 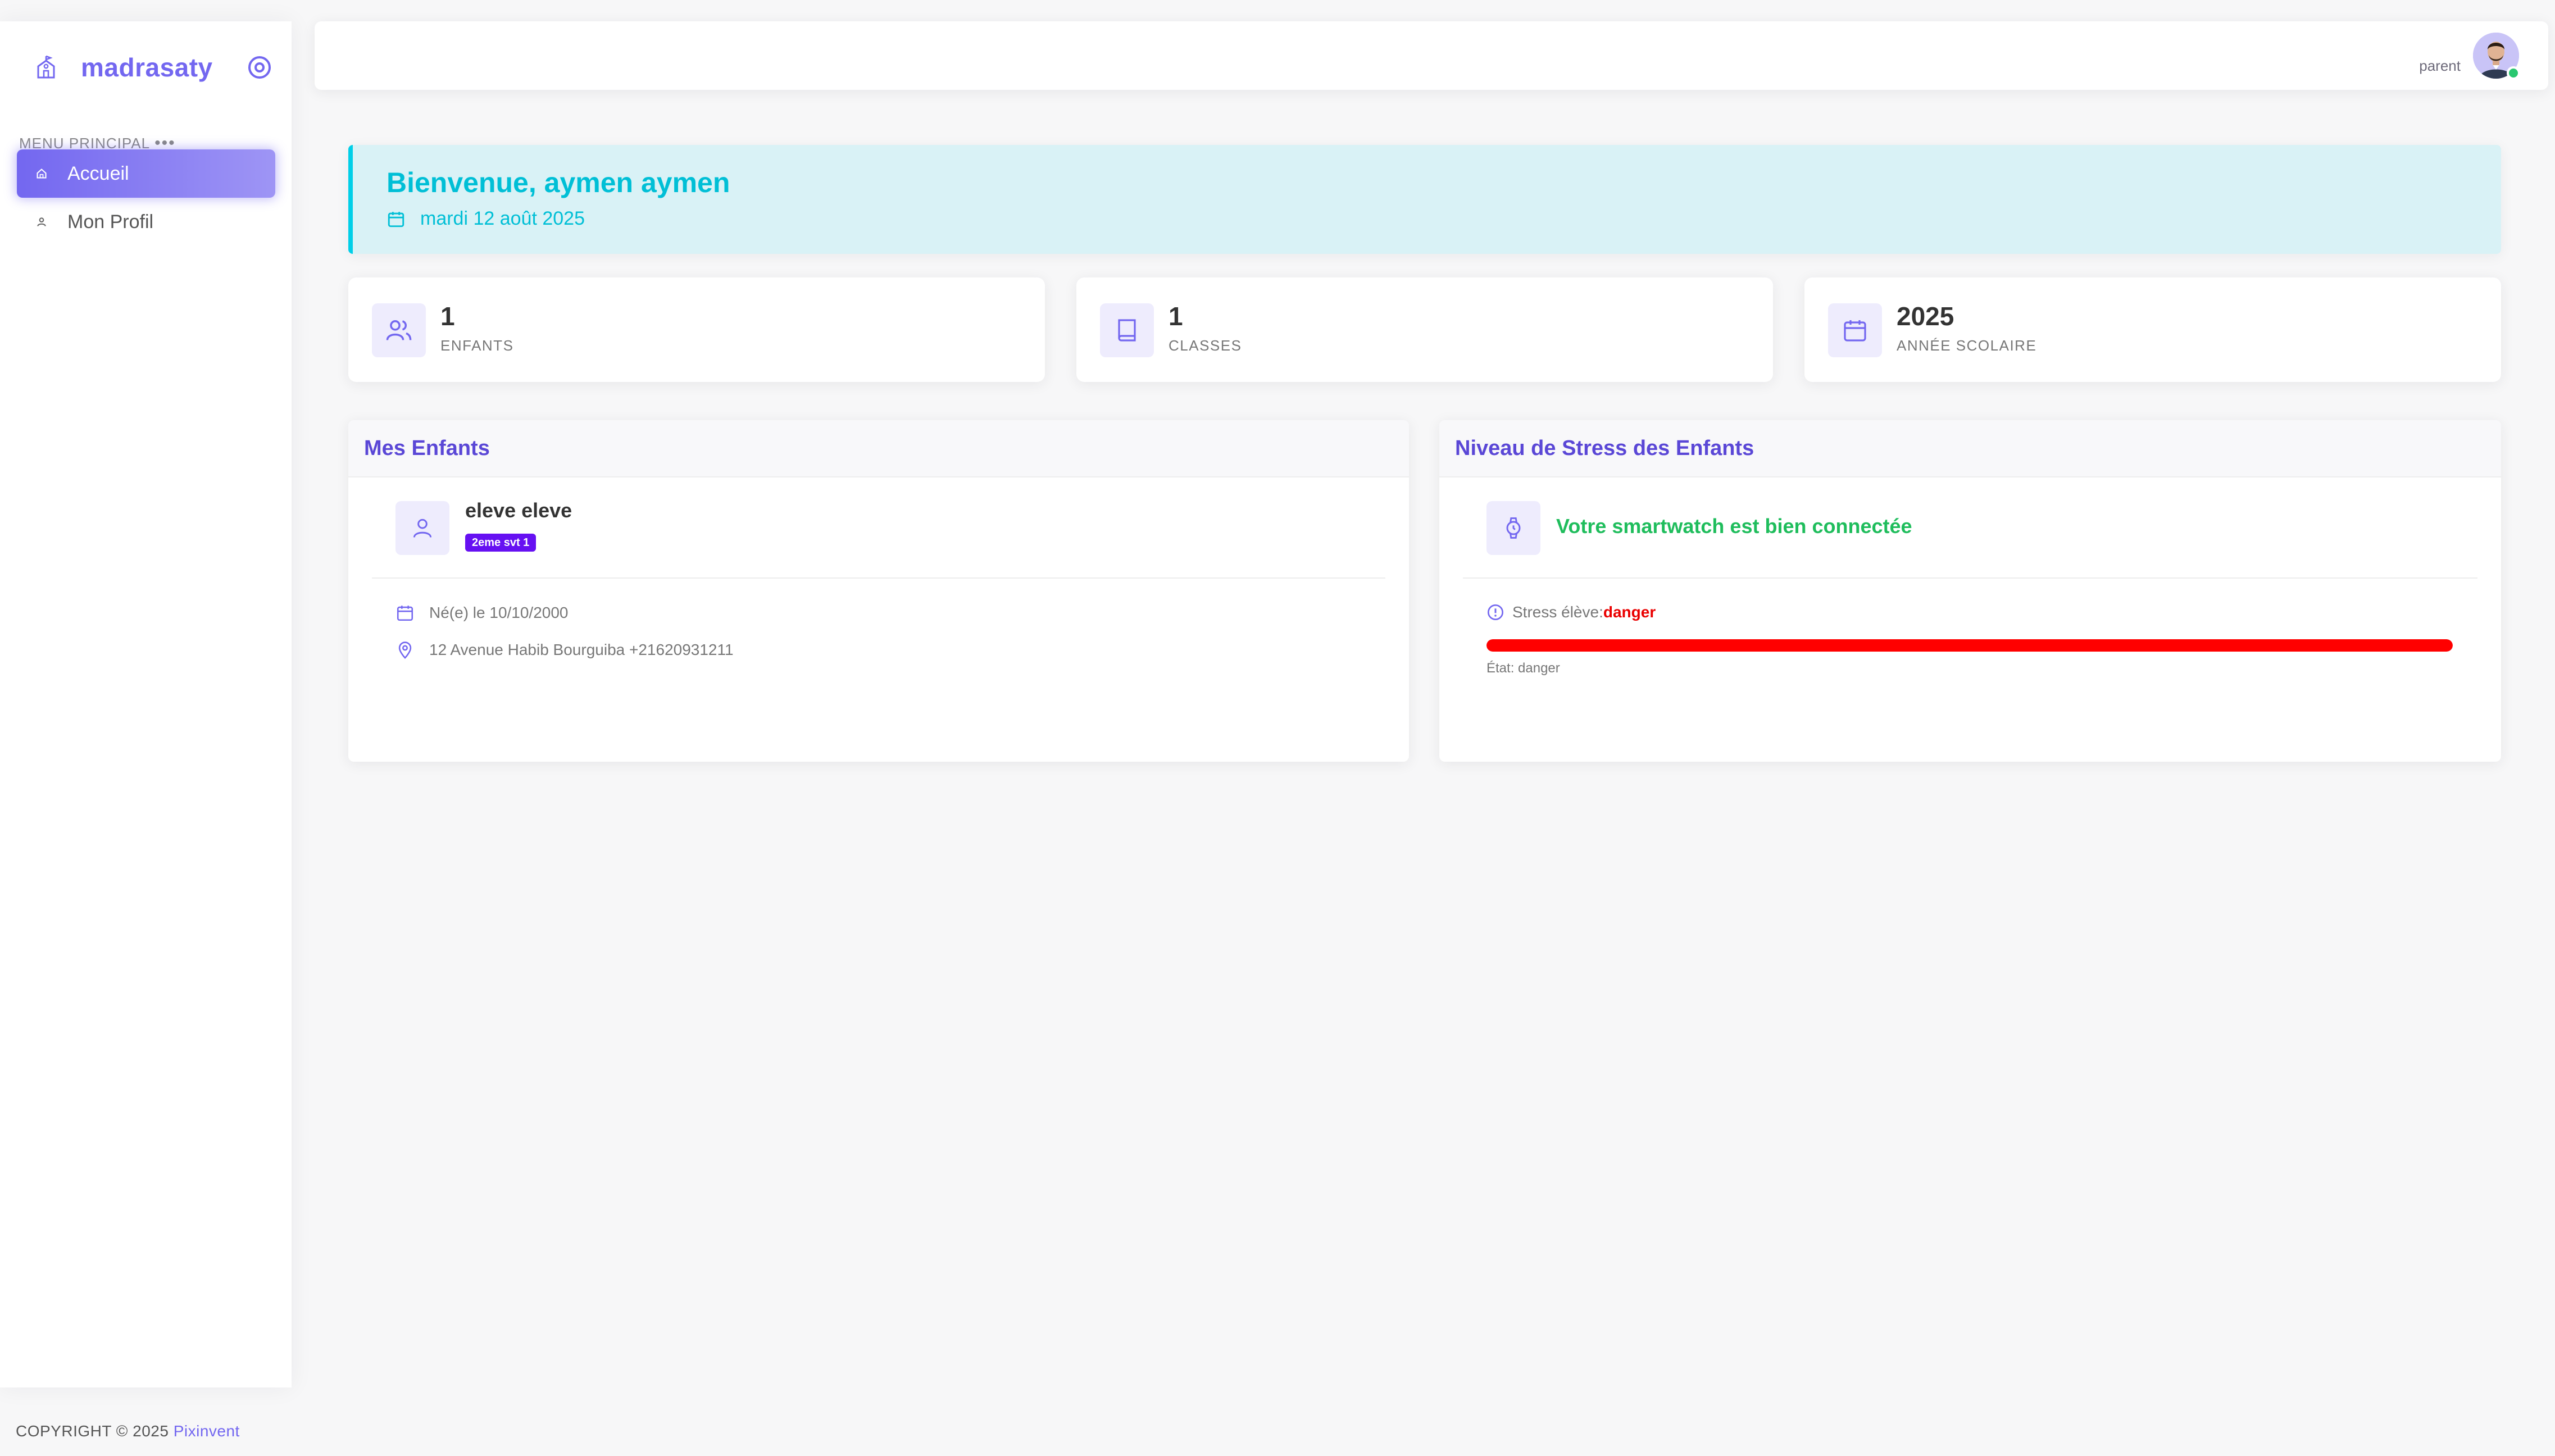 I want to click on panel-header: Mes Enfants, so click(x=878, y=448).